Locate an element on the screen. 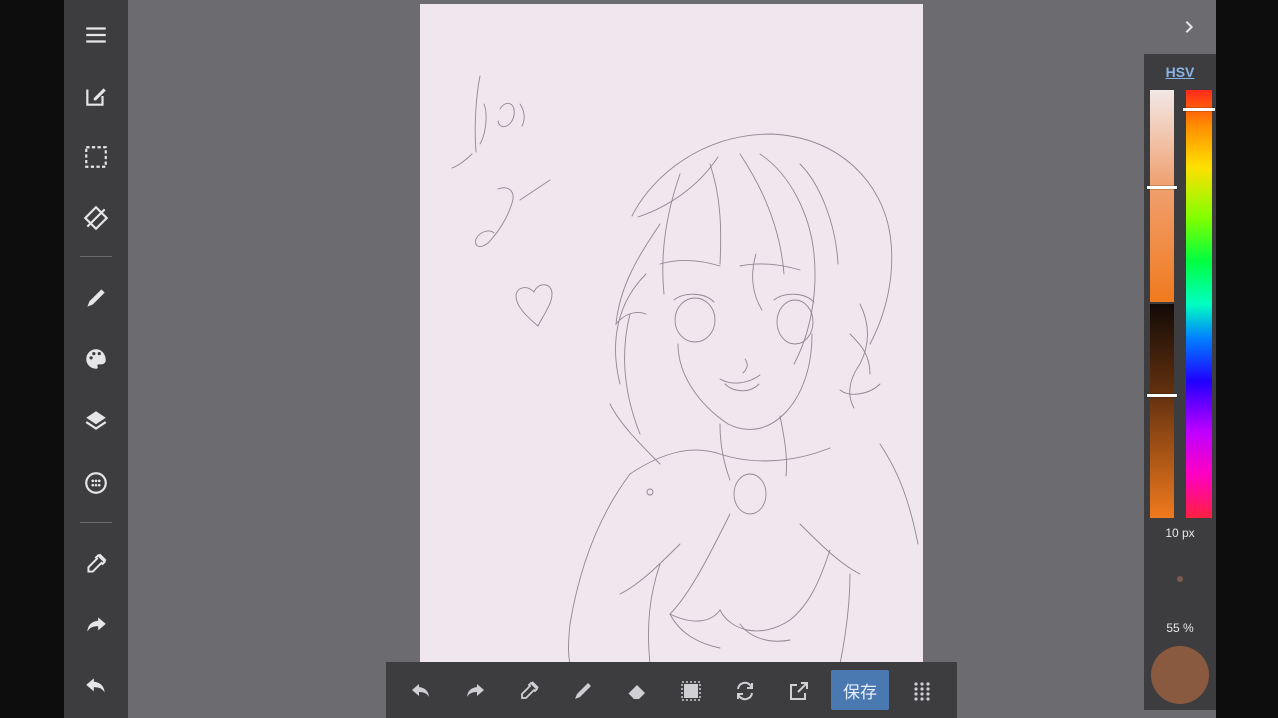  menu-icon is located at coordinates (96, 35).